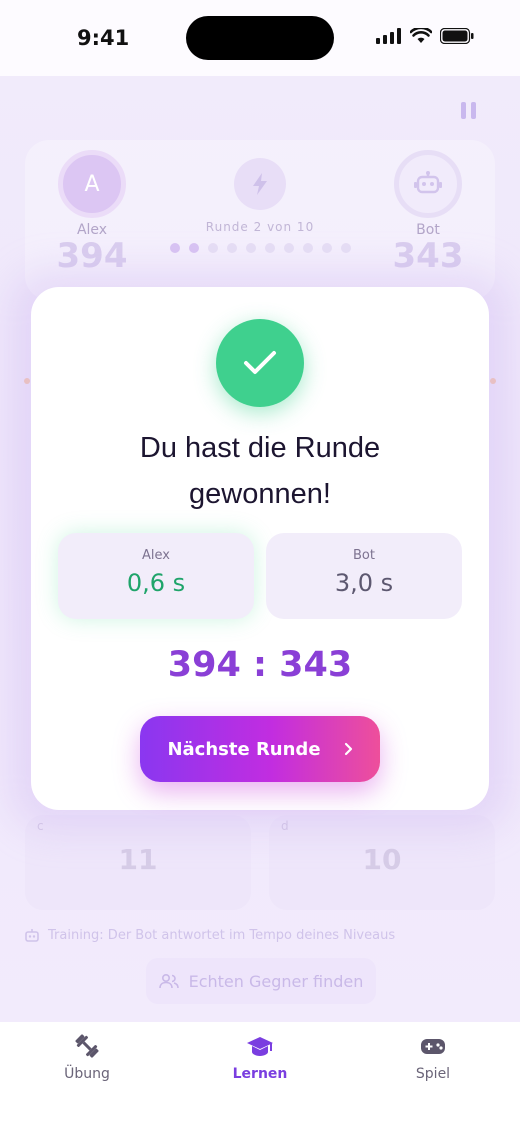  I want to click on dynamic-island, so click(260, 38).